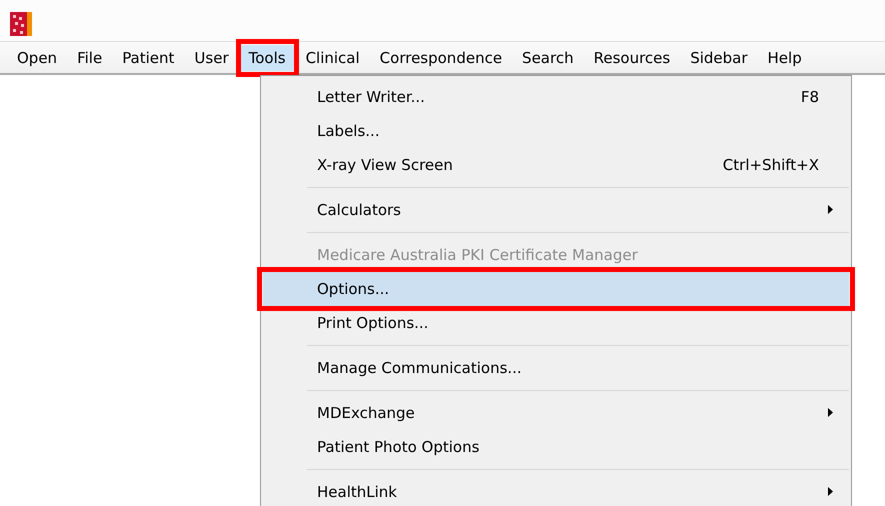  Describe the element at coordinates (556, 413) in the screenshot. I see `menu-item: MDExchange` at that location.